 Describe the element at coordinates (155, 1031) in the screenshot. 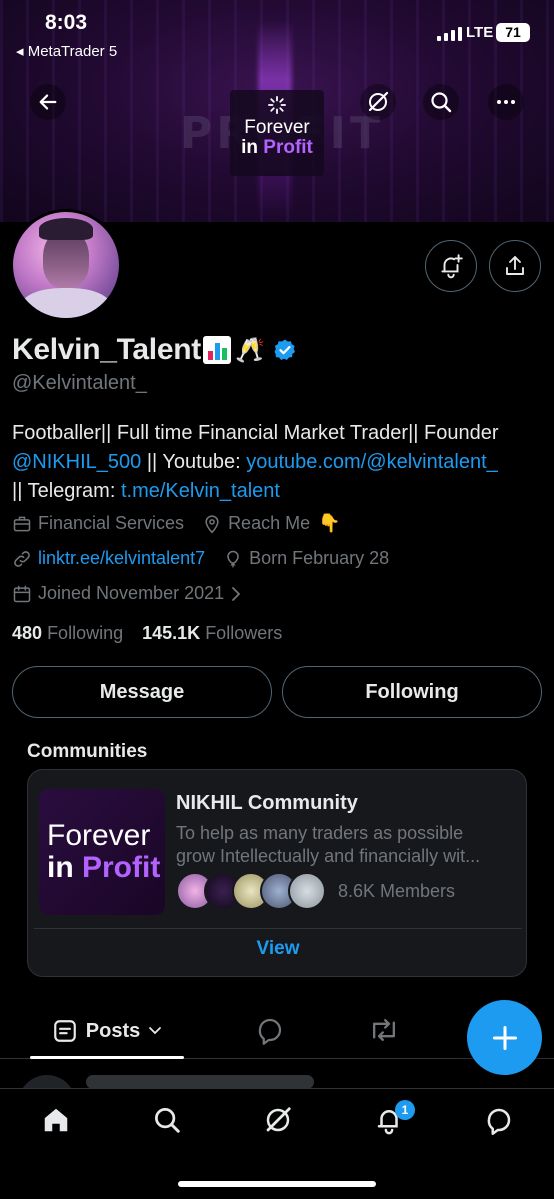

I see `chevron-down-icon` at that location.